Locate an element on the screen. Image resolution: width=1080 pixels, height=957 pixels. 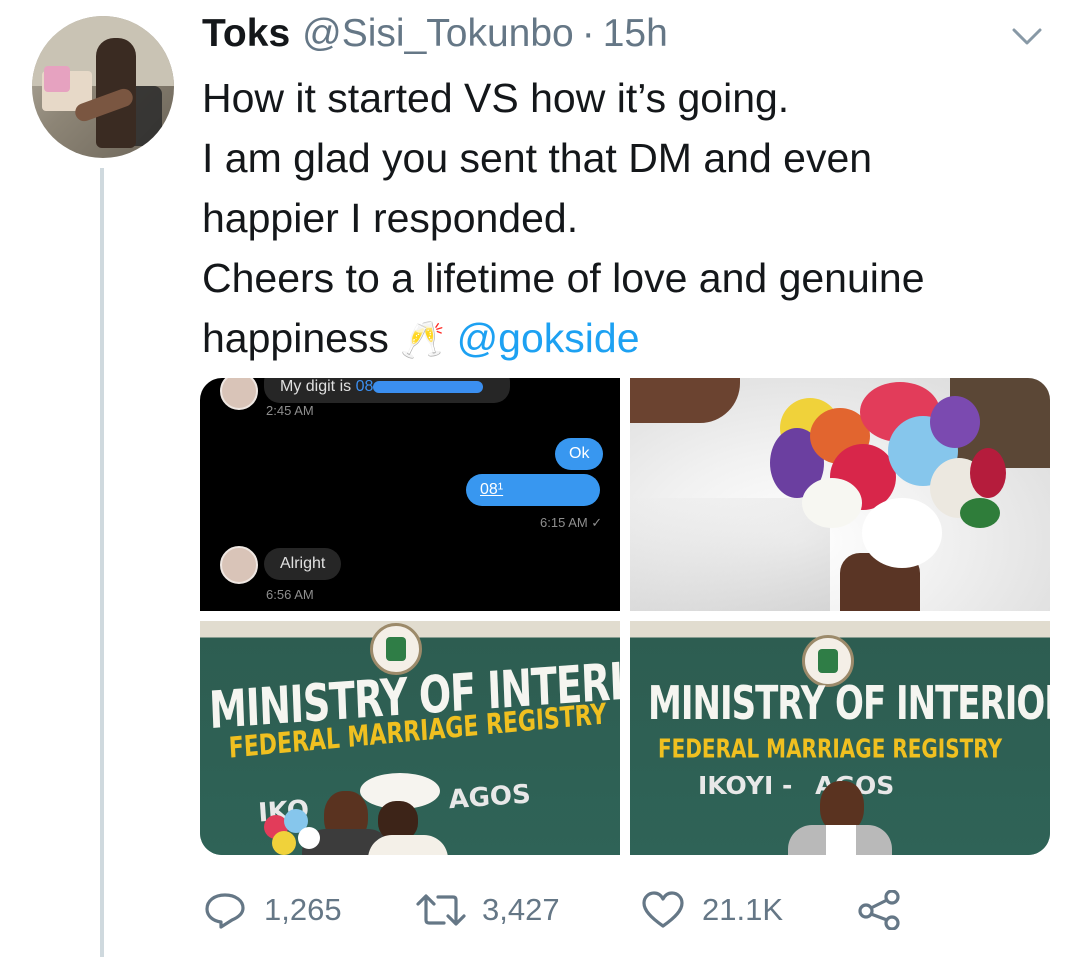
thread-line is located at coordinates (102, 562).